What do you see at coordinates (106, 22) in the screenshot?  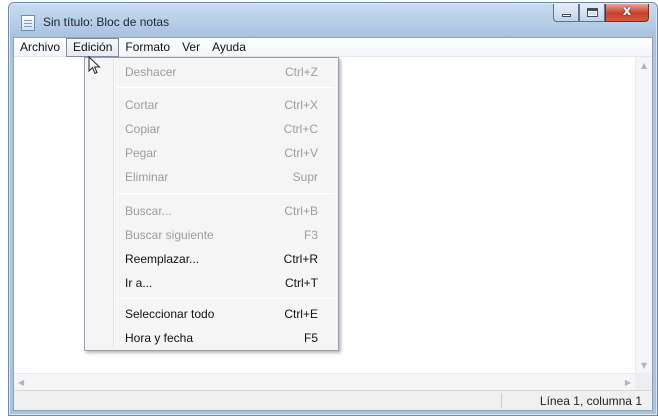 I see `window-title: Sin título: Bloc de notas` at bounding box center [106, 22].